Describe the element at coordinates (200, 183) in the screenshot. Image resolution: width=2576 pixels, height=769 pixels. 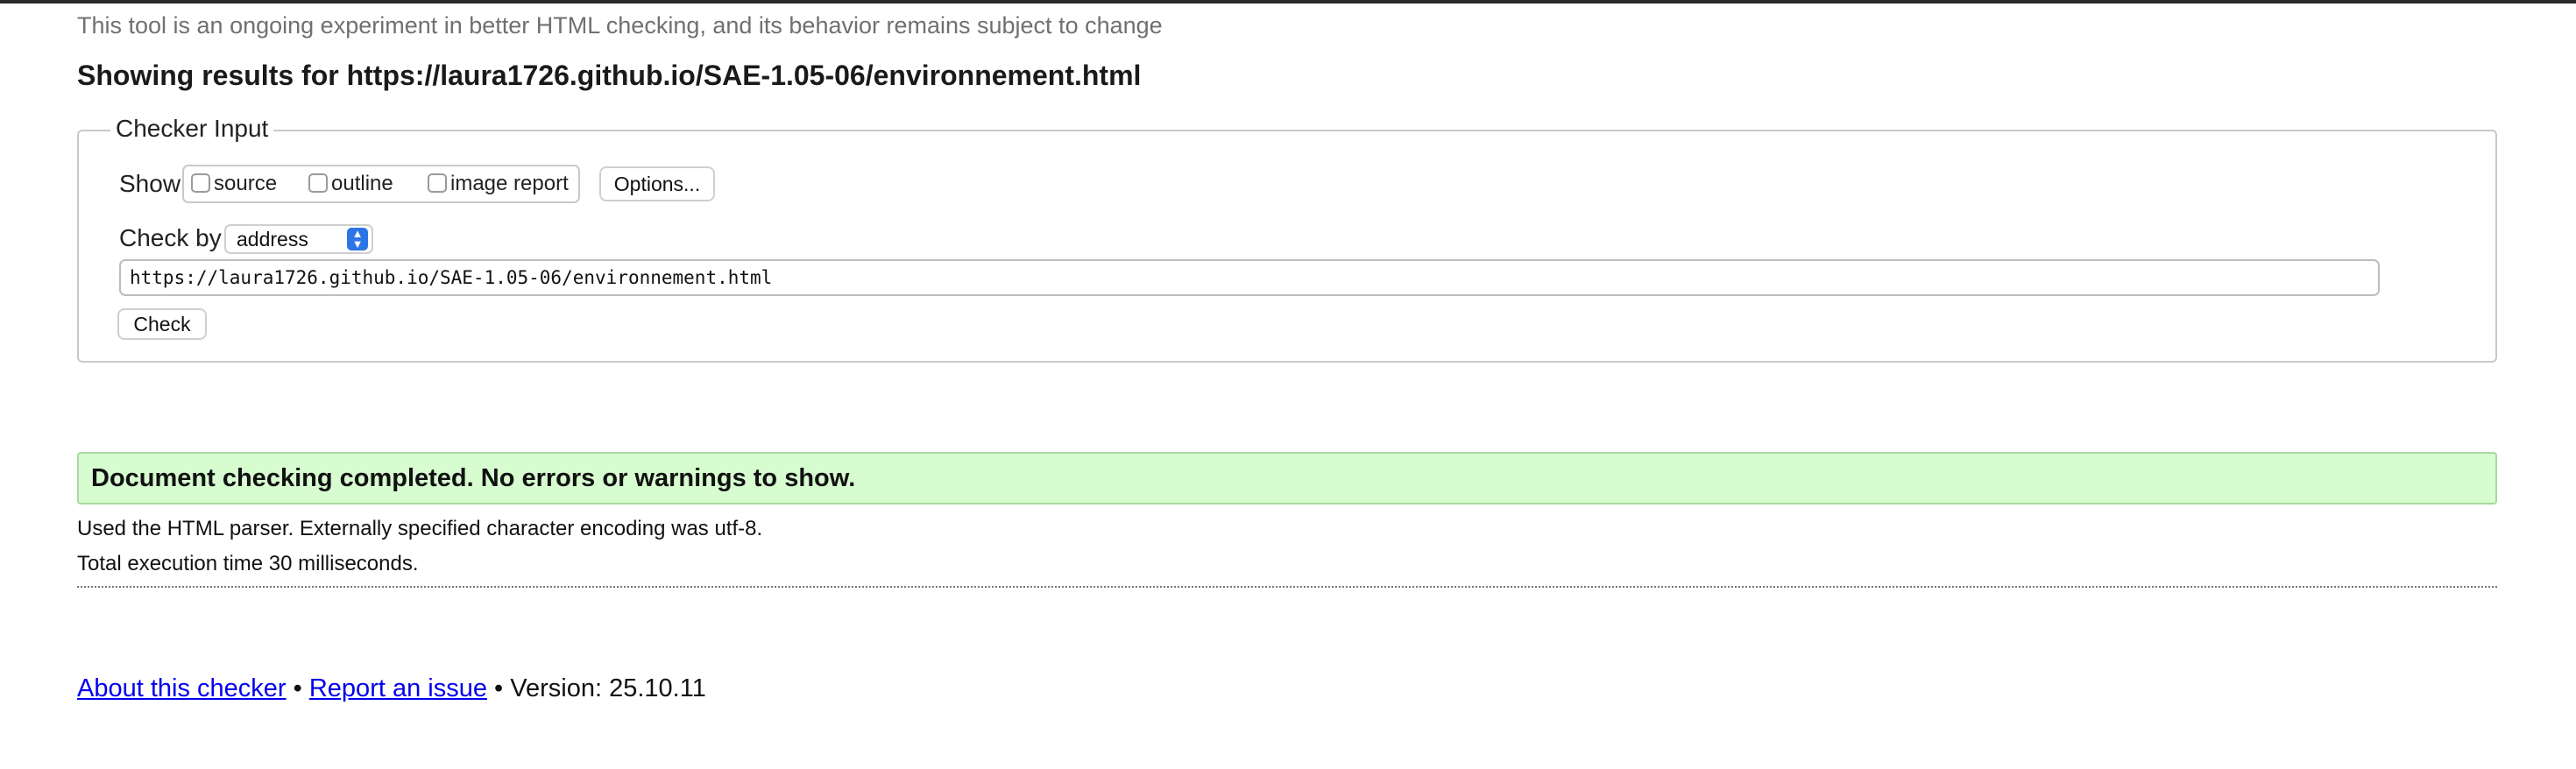
I see `source-checkbox` at that location.